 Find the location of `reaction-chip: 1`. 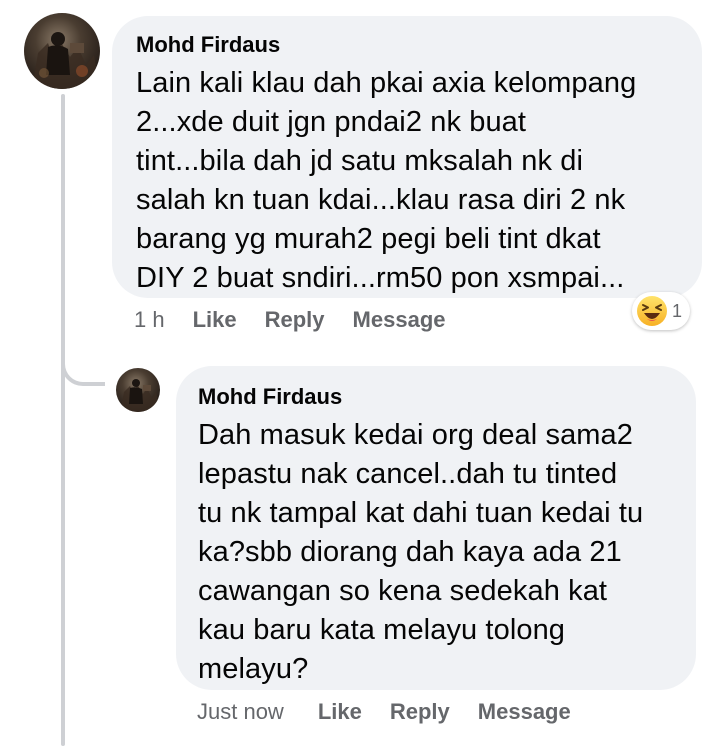

reaction-chip: 1 is located at coordinates (661, 311).